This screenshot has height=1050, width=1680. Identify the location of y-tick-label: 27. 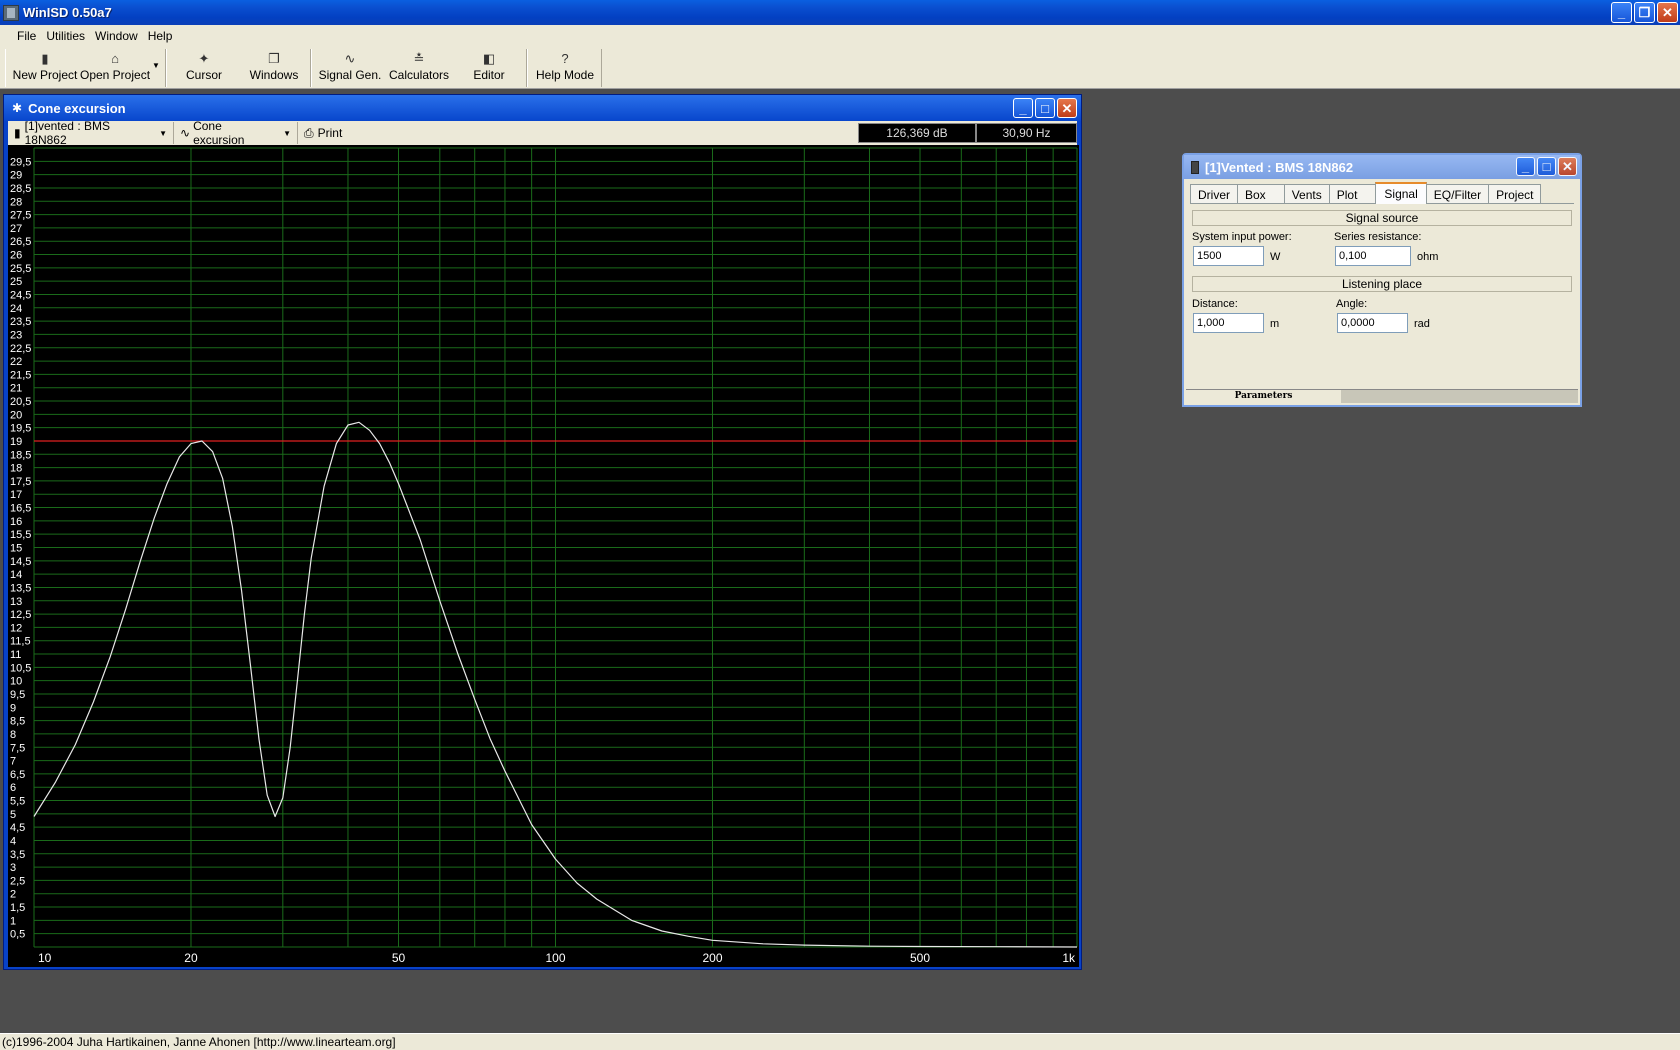
(16, 229).